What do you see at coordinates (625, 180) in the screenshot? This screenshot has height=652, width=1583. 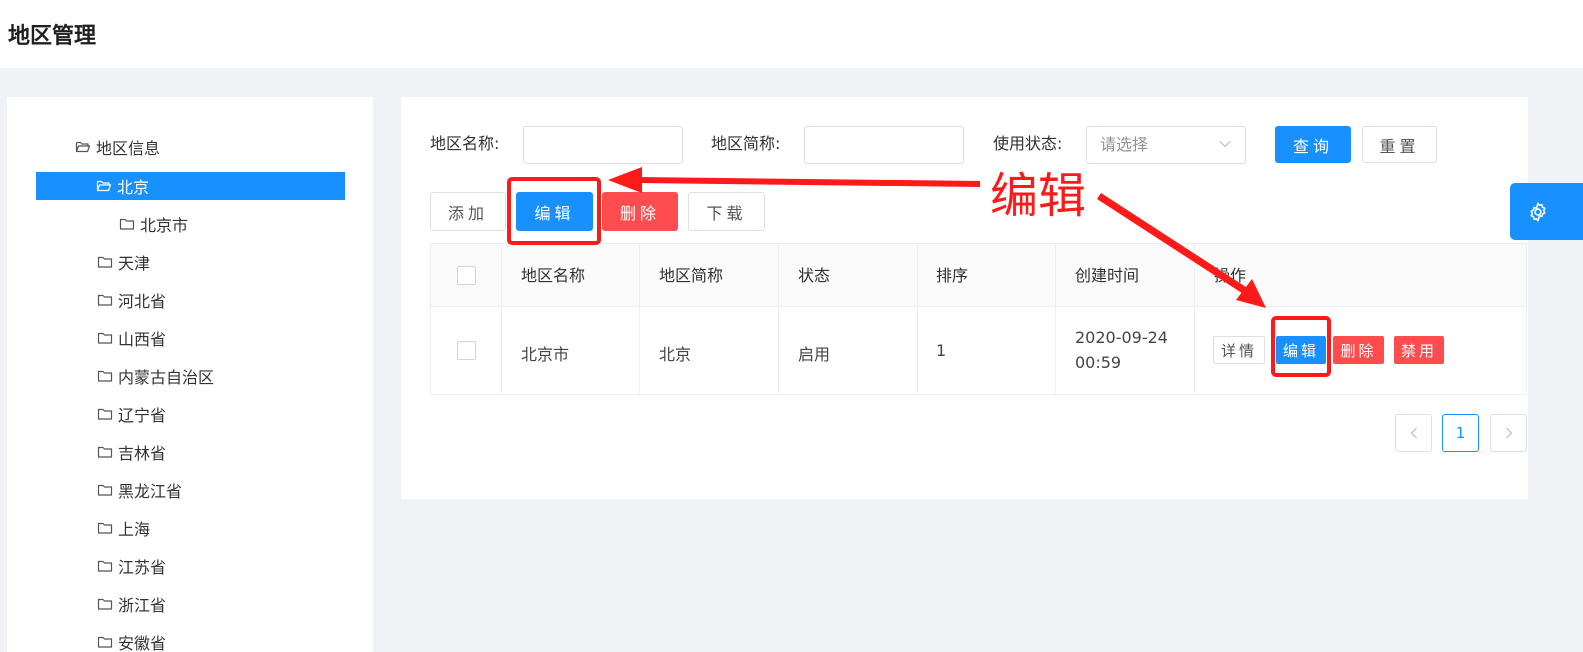 I see `annotation-arrow-head-left` at bounding box center [625, 180].